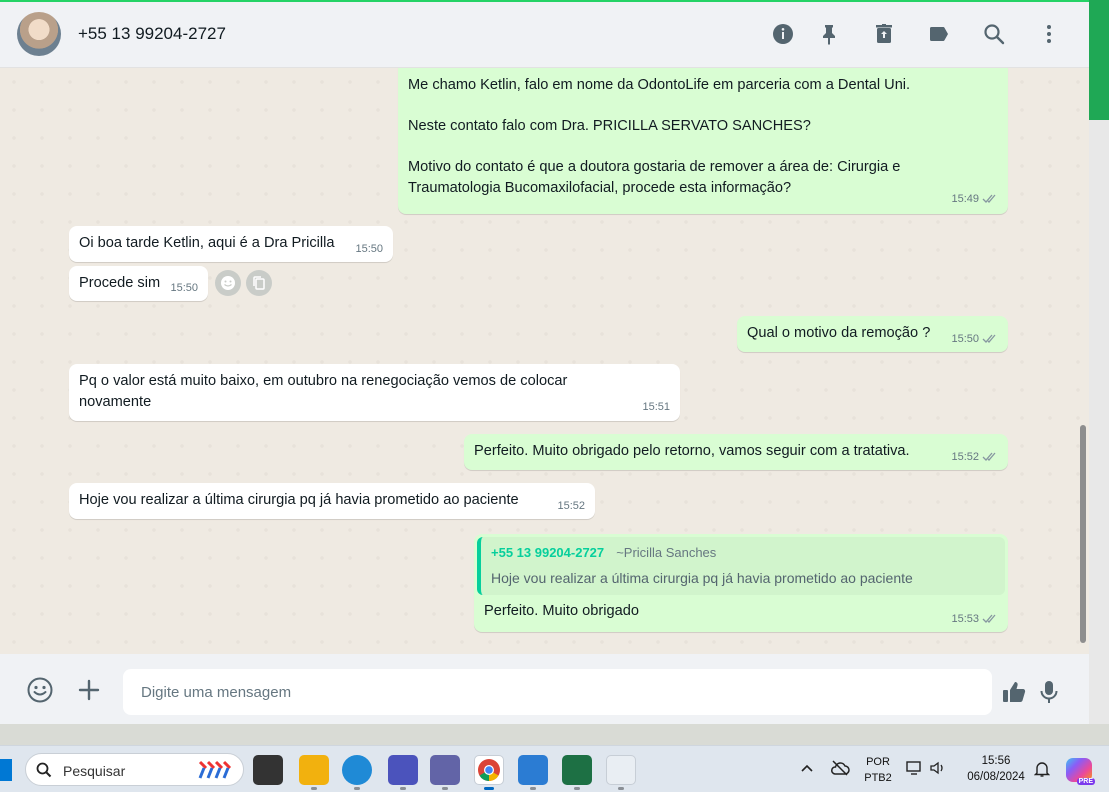 The image size is (1109, 792). What do you see at coordinates (915, 768) in the screenshot?
I see `network-icon` at bounding box center [915, 768].